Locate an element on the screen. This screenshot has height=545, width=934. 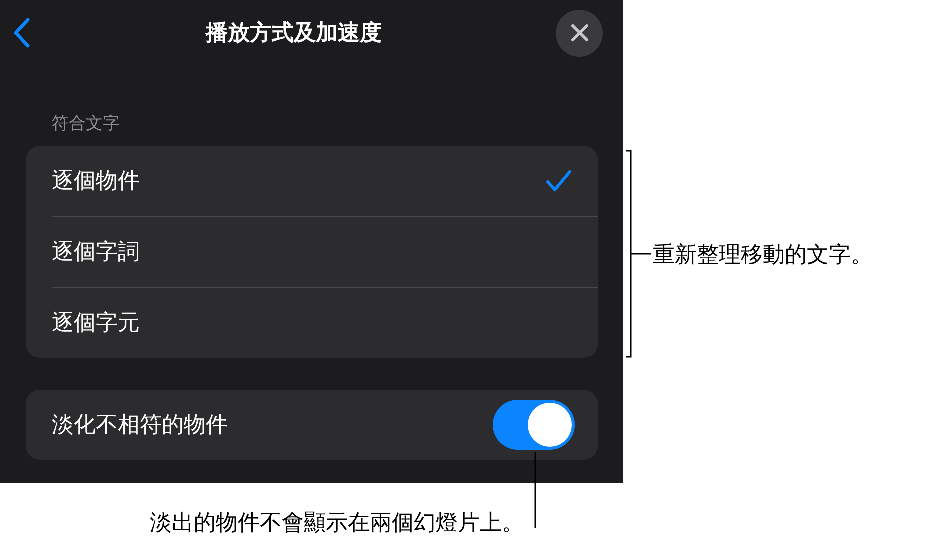
close-icon is located at coordinates (580, 33).